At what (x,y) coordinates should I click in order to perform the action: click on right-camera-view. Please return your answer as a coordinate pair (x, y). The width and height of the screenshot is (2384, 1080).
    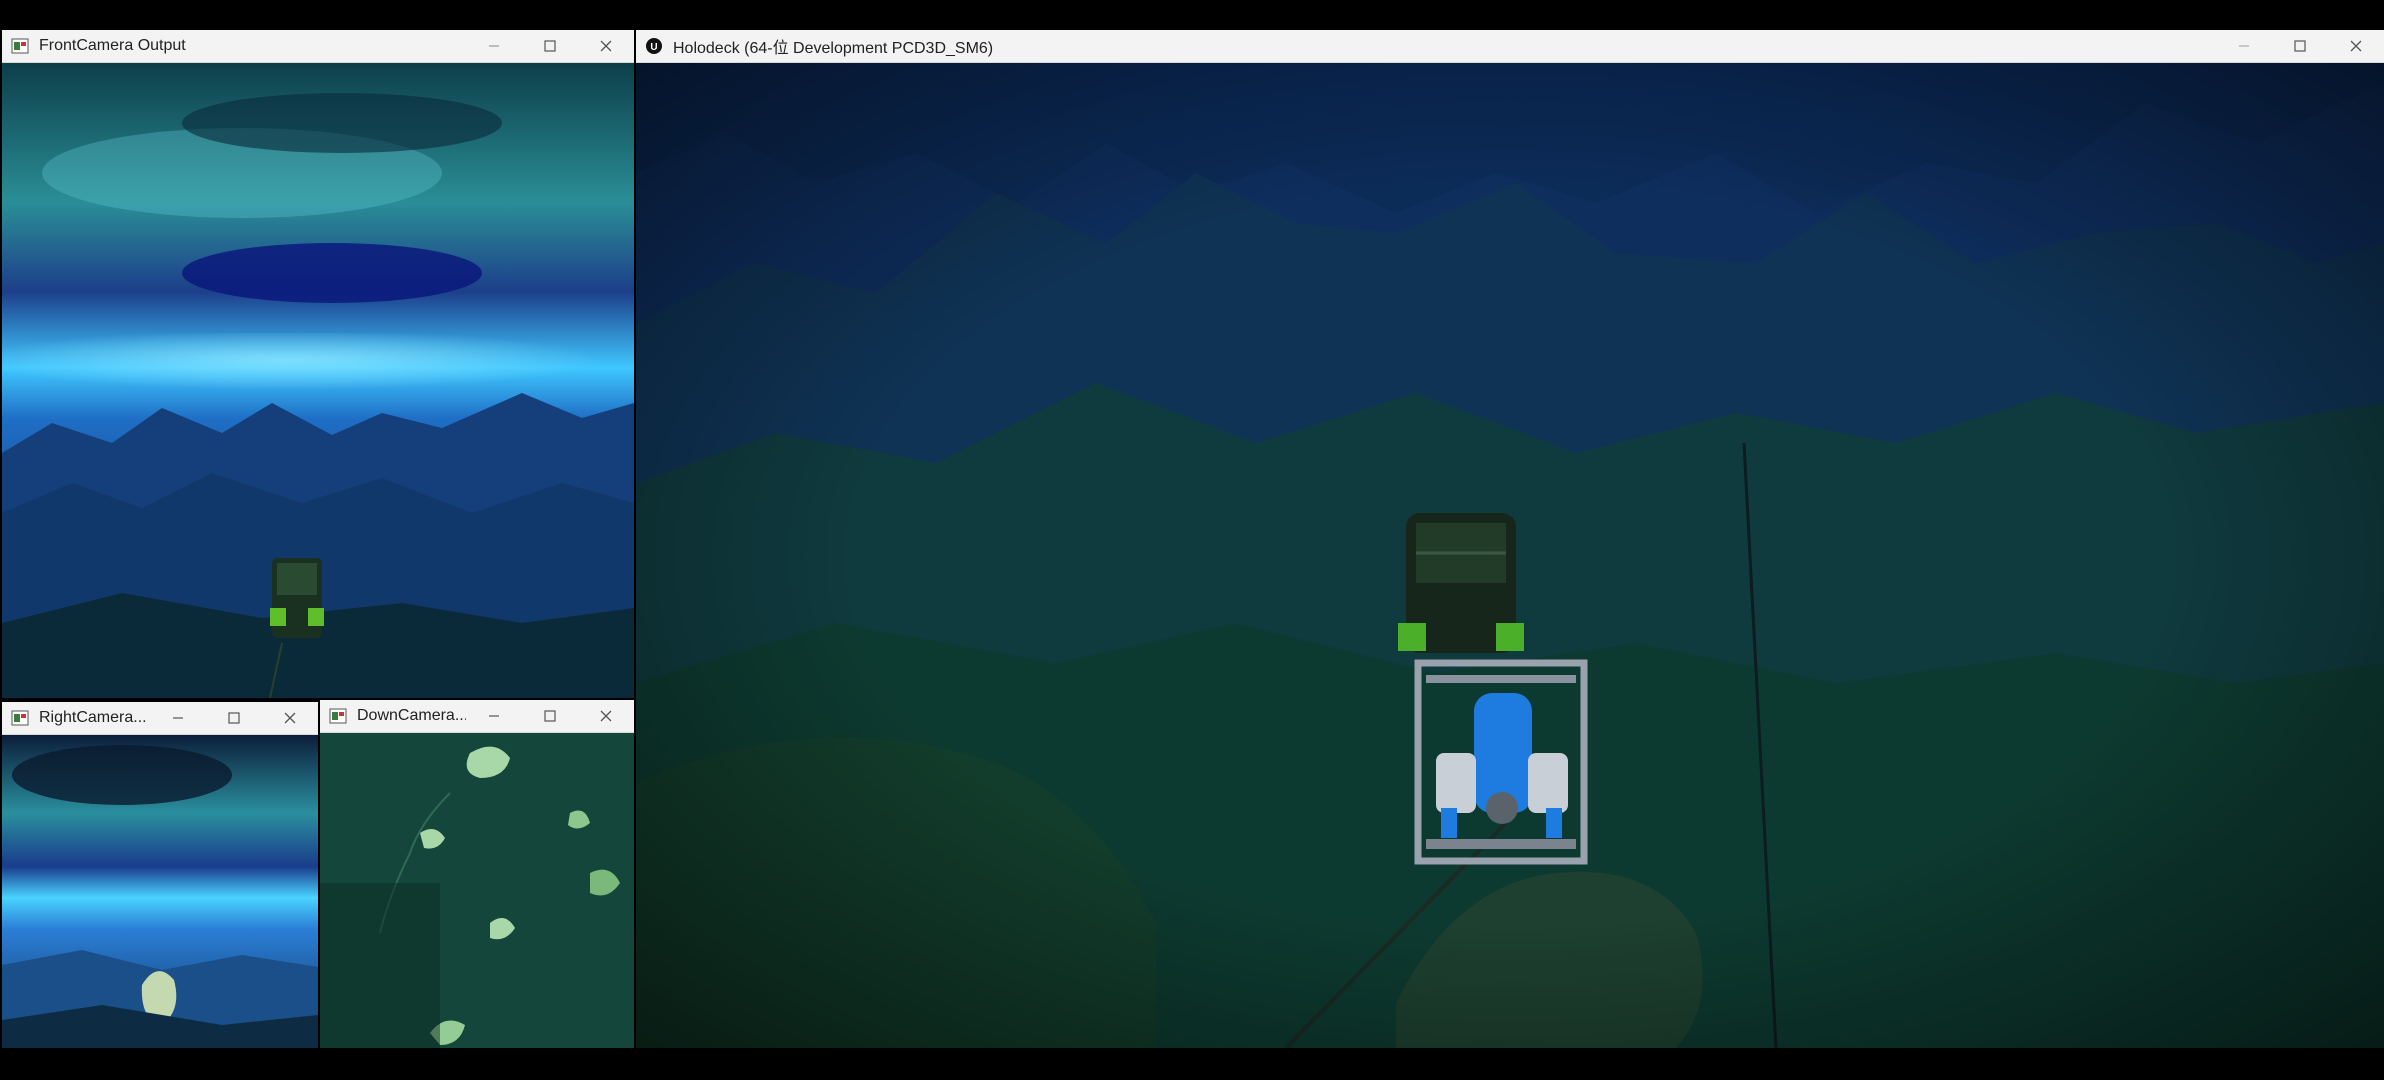
    Looking at the image, I should click on (160, 891).